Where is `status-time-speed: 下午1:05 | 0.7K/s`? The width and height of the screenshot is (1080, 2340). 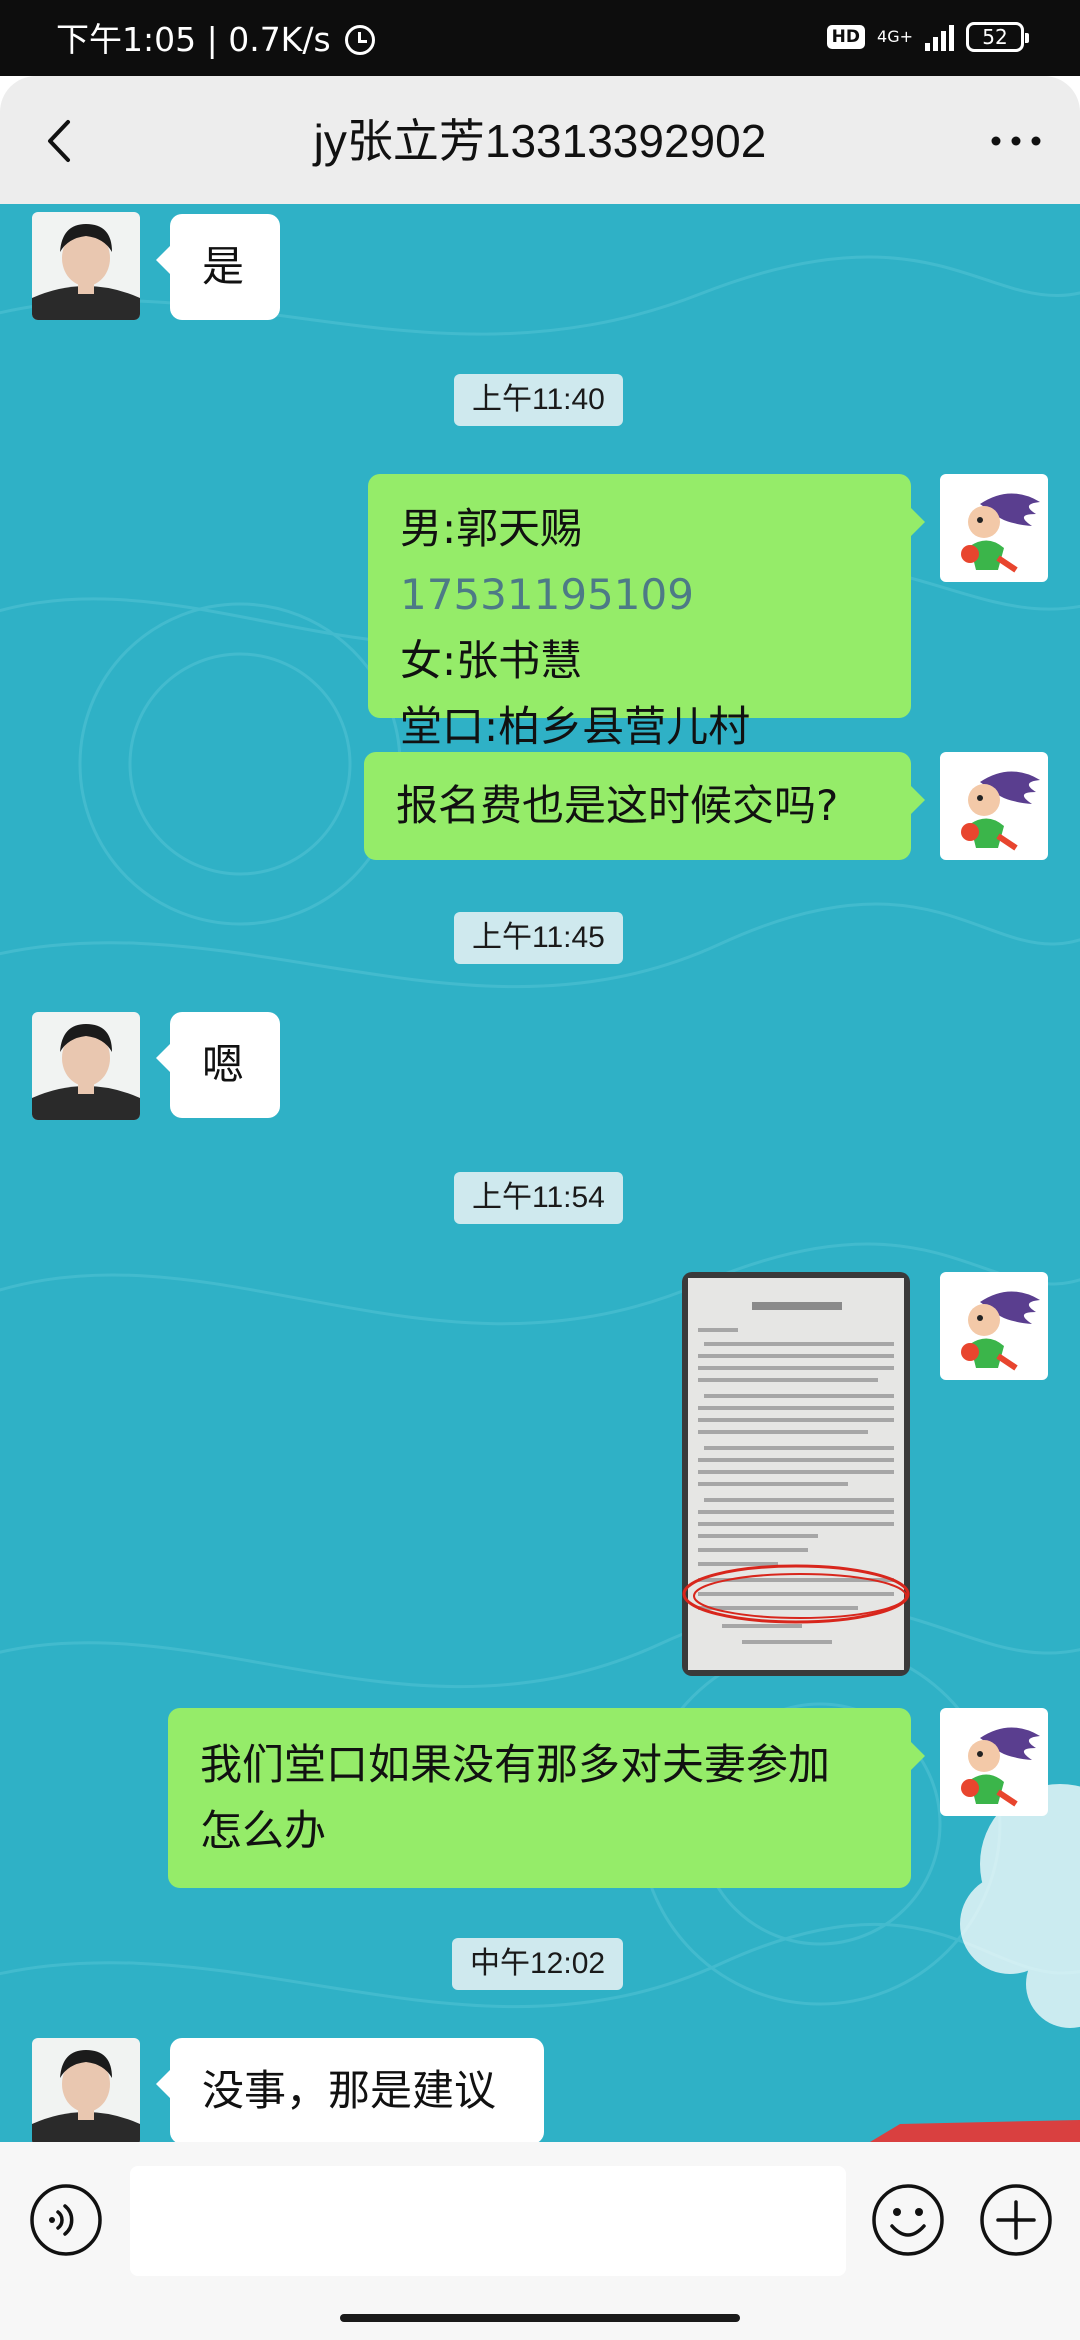 status-time-speed: 下午1:05 | 0.7K/s is located at coordinates (193, 39).